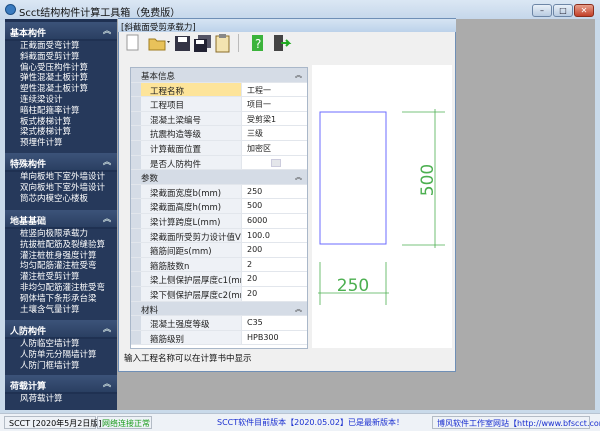  What do you see at coordinates (61, 328) in the screenshot?
I see `sidebar-section-header: 人防构件 ︽` at bounding box center [61, 328].